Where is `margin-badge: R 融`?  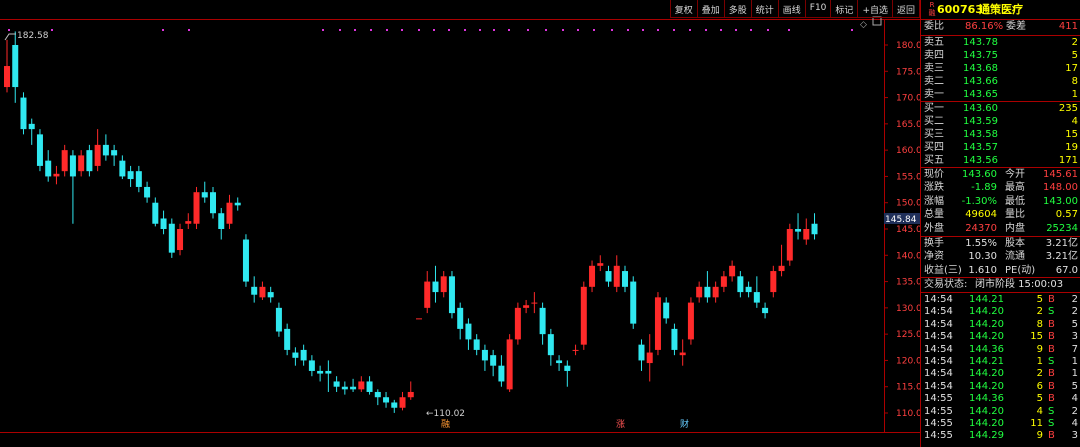 margin-badge: R 融 is located at coordinates (932, 9).